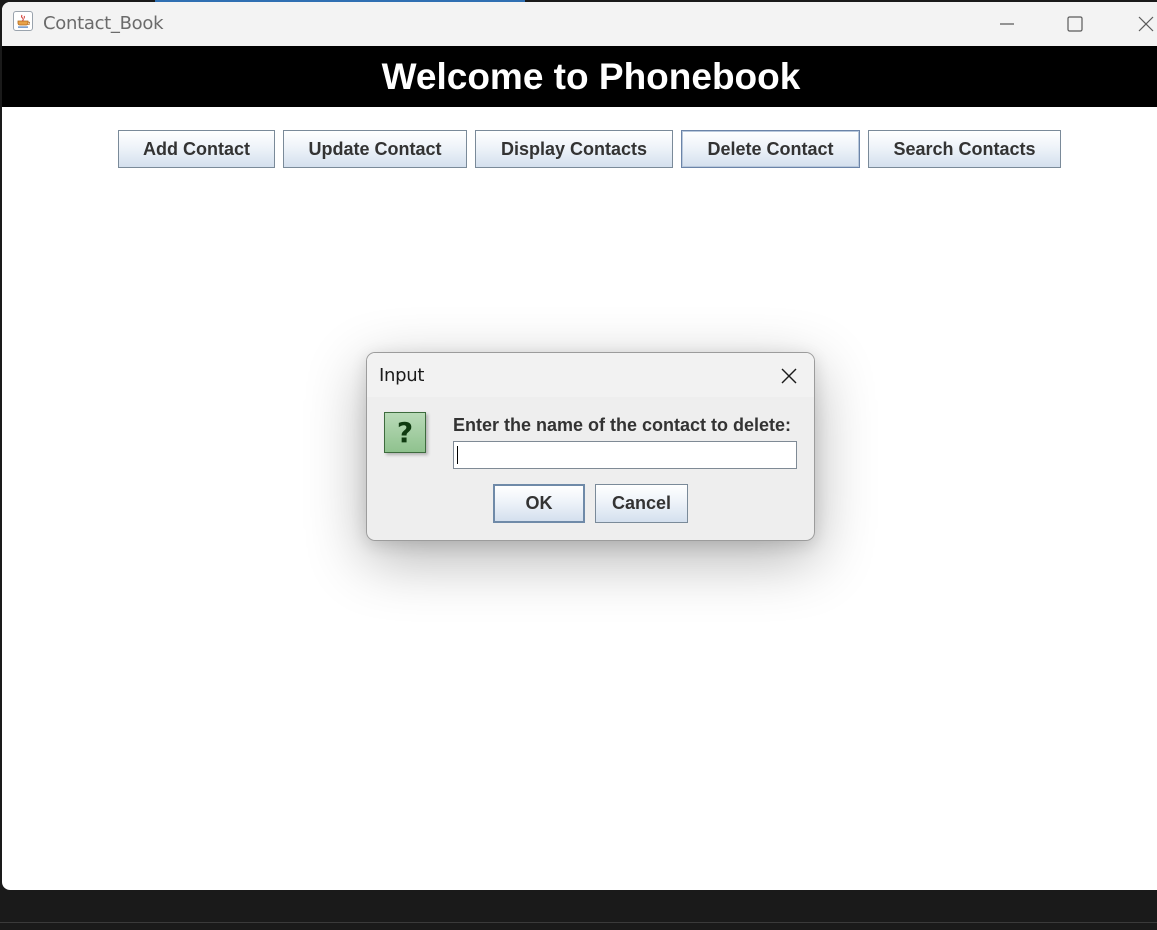  Describe the element at coordinates (405, 432) in the screenshot. I see `question-icon: ?` at that location.